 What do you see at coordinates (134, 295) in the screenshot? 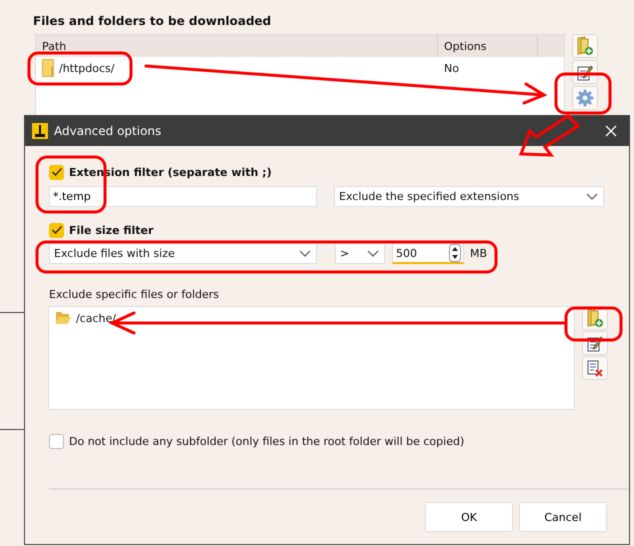
I see `section-label: Exclude specific files or folders` at bounding box center [134, 295].